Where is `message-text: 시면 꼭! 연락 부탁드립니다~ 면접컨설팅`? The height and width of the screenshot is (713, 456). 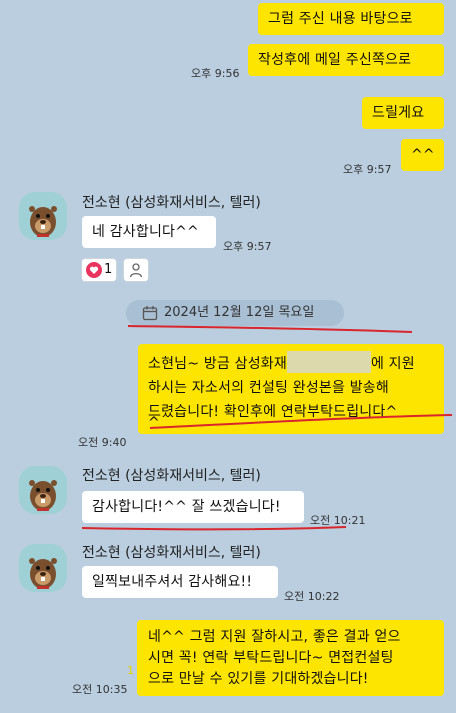
message-text: 시면 꼭! 연락 부탁드립니다~ 면접컨설팅 is located at coordinates (271, 658).